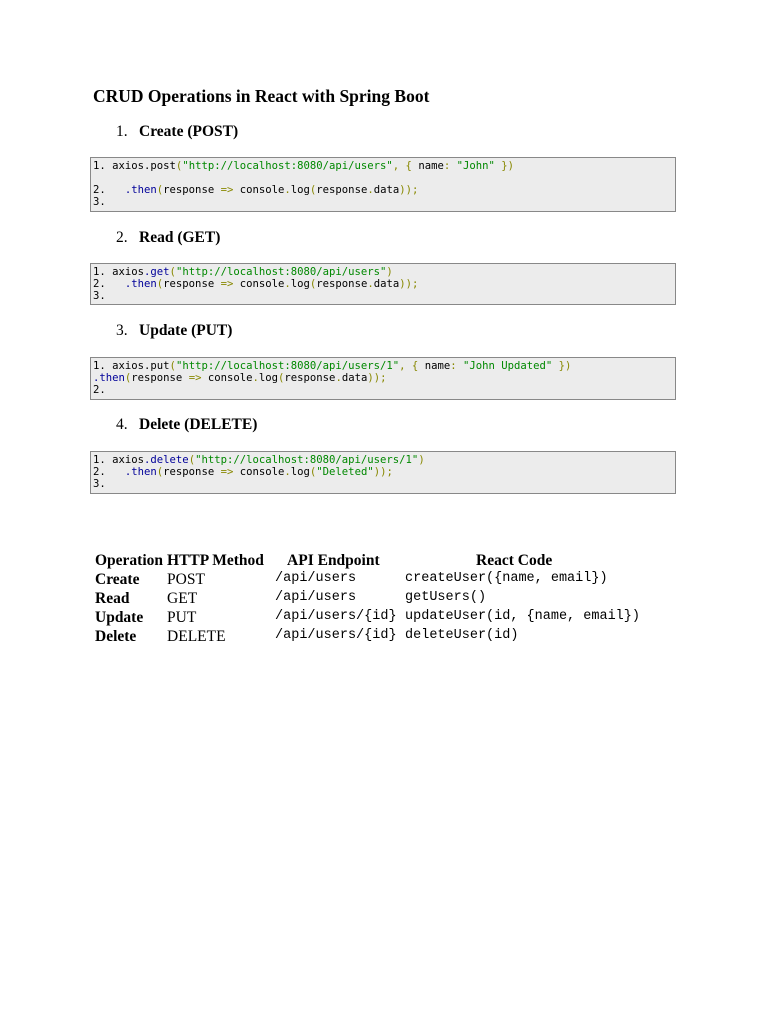 This screenshot has width=768, height=1024. Describe the element at coordinates (450, 166) in the screenshot. I see `code-token: :` at that location.